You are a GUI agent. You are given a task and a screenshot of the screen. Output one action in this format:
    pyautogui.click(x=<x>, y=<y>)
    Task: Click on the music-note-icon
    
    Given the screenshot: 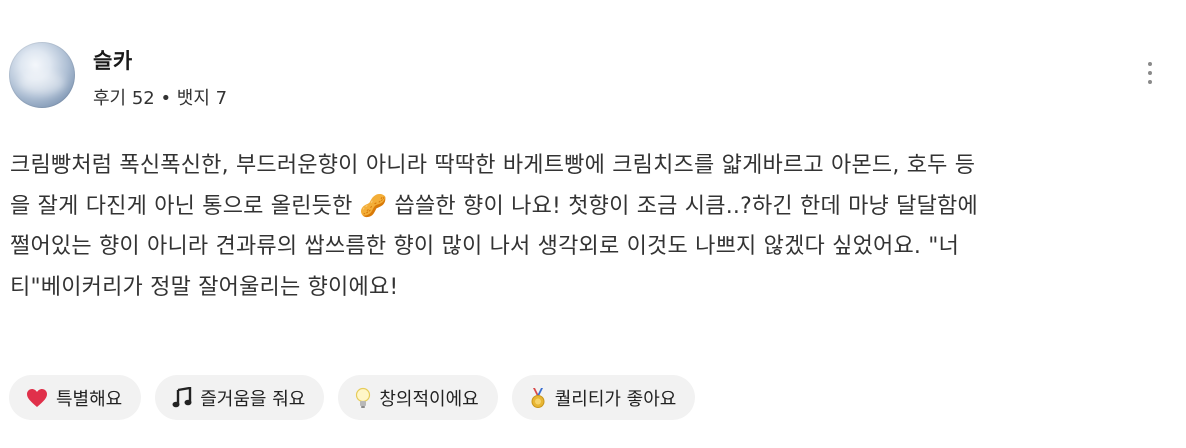 What is the action you would take?
    pyautogui.click(x=182, y=397)
    